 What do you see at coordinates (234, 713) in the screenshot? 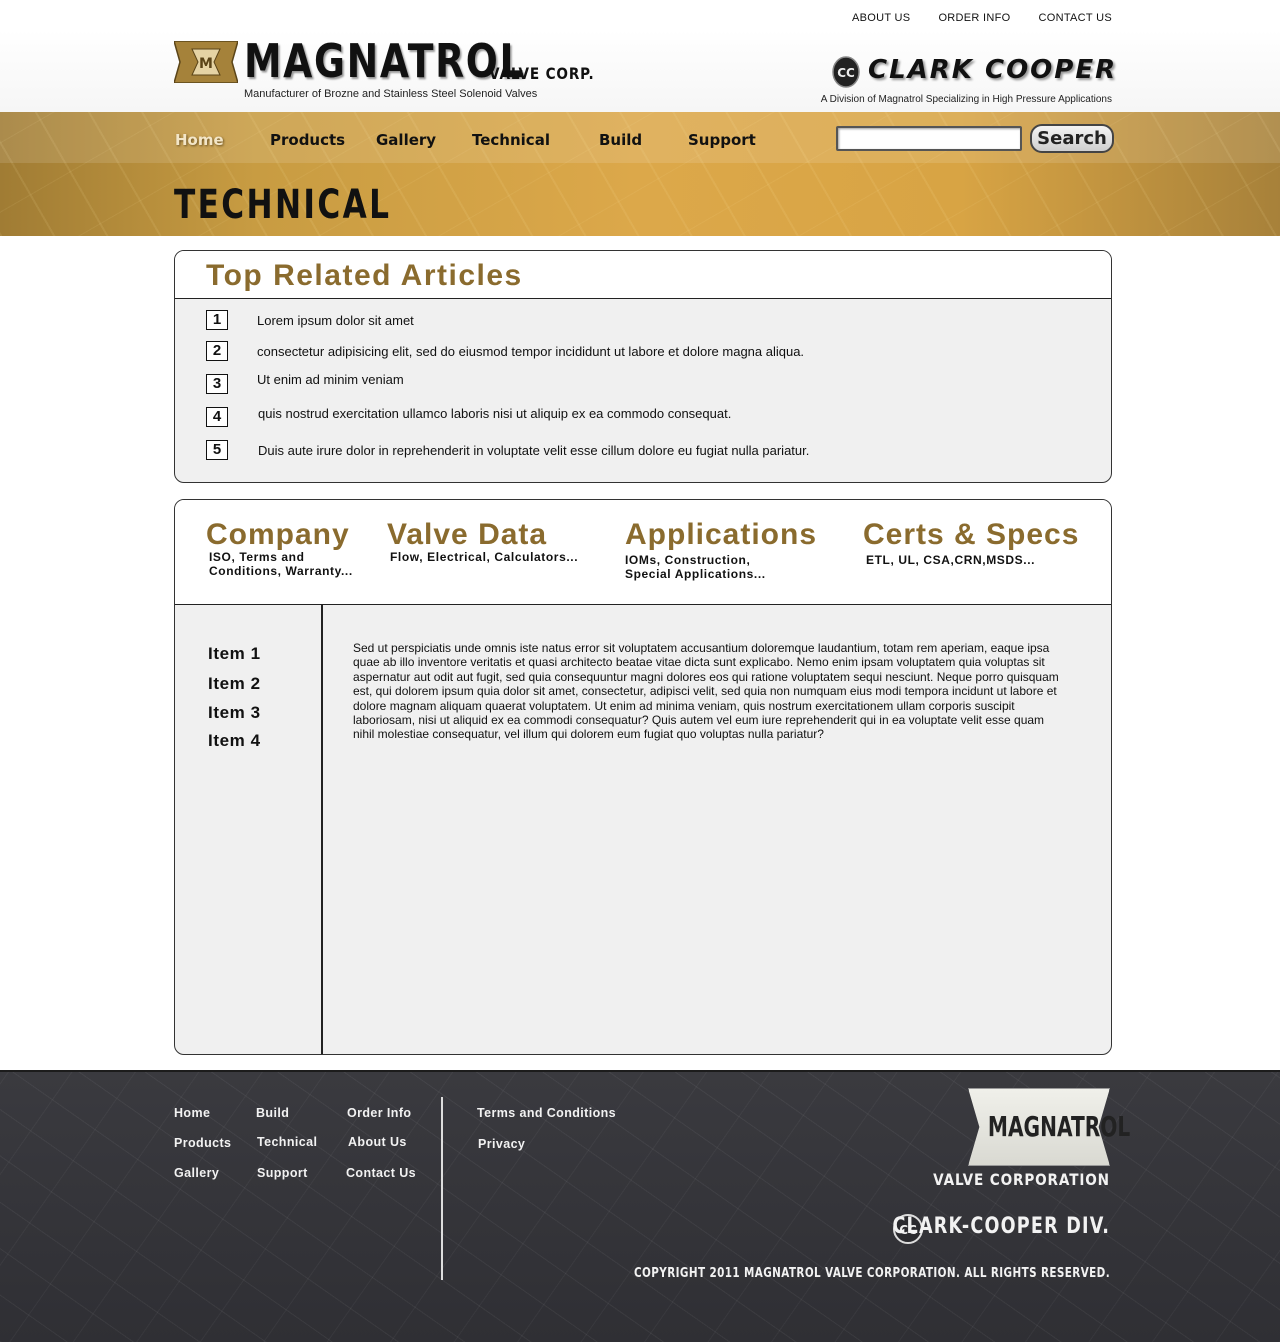
I see `sidebar-item-3: Item 3` at bounding box center [234, 713].